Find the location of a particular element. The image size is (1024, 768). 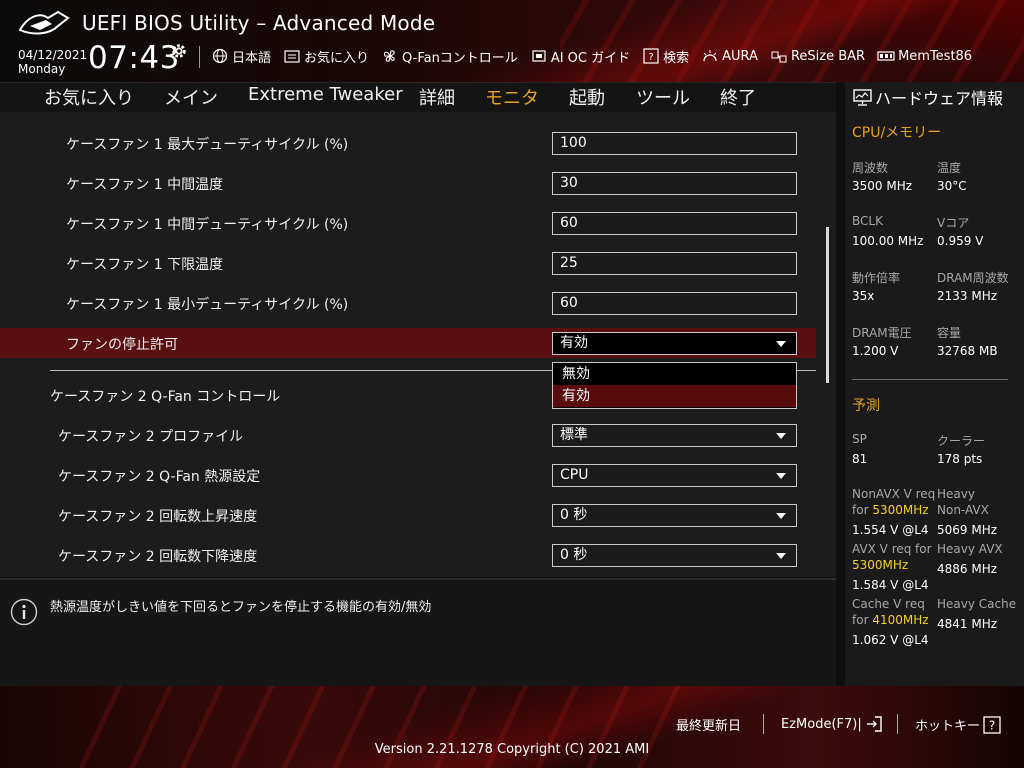

gear-icon is located at coordinates (179, 51).